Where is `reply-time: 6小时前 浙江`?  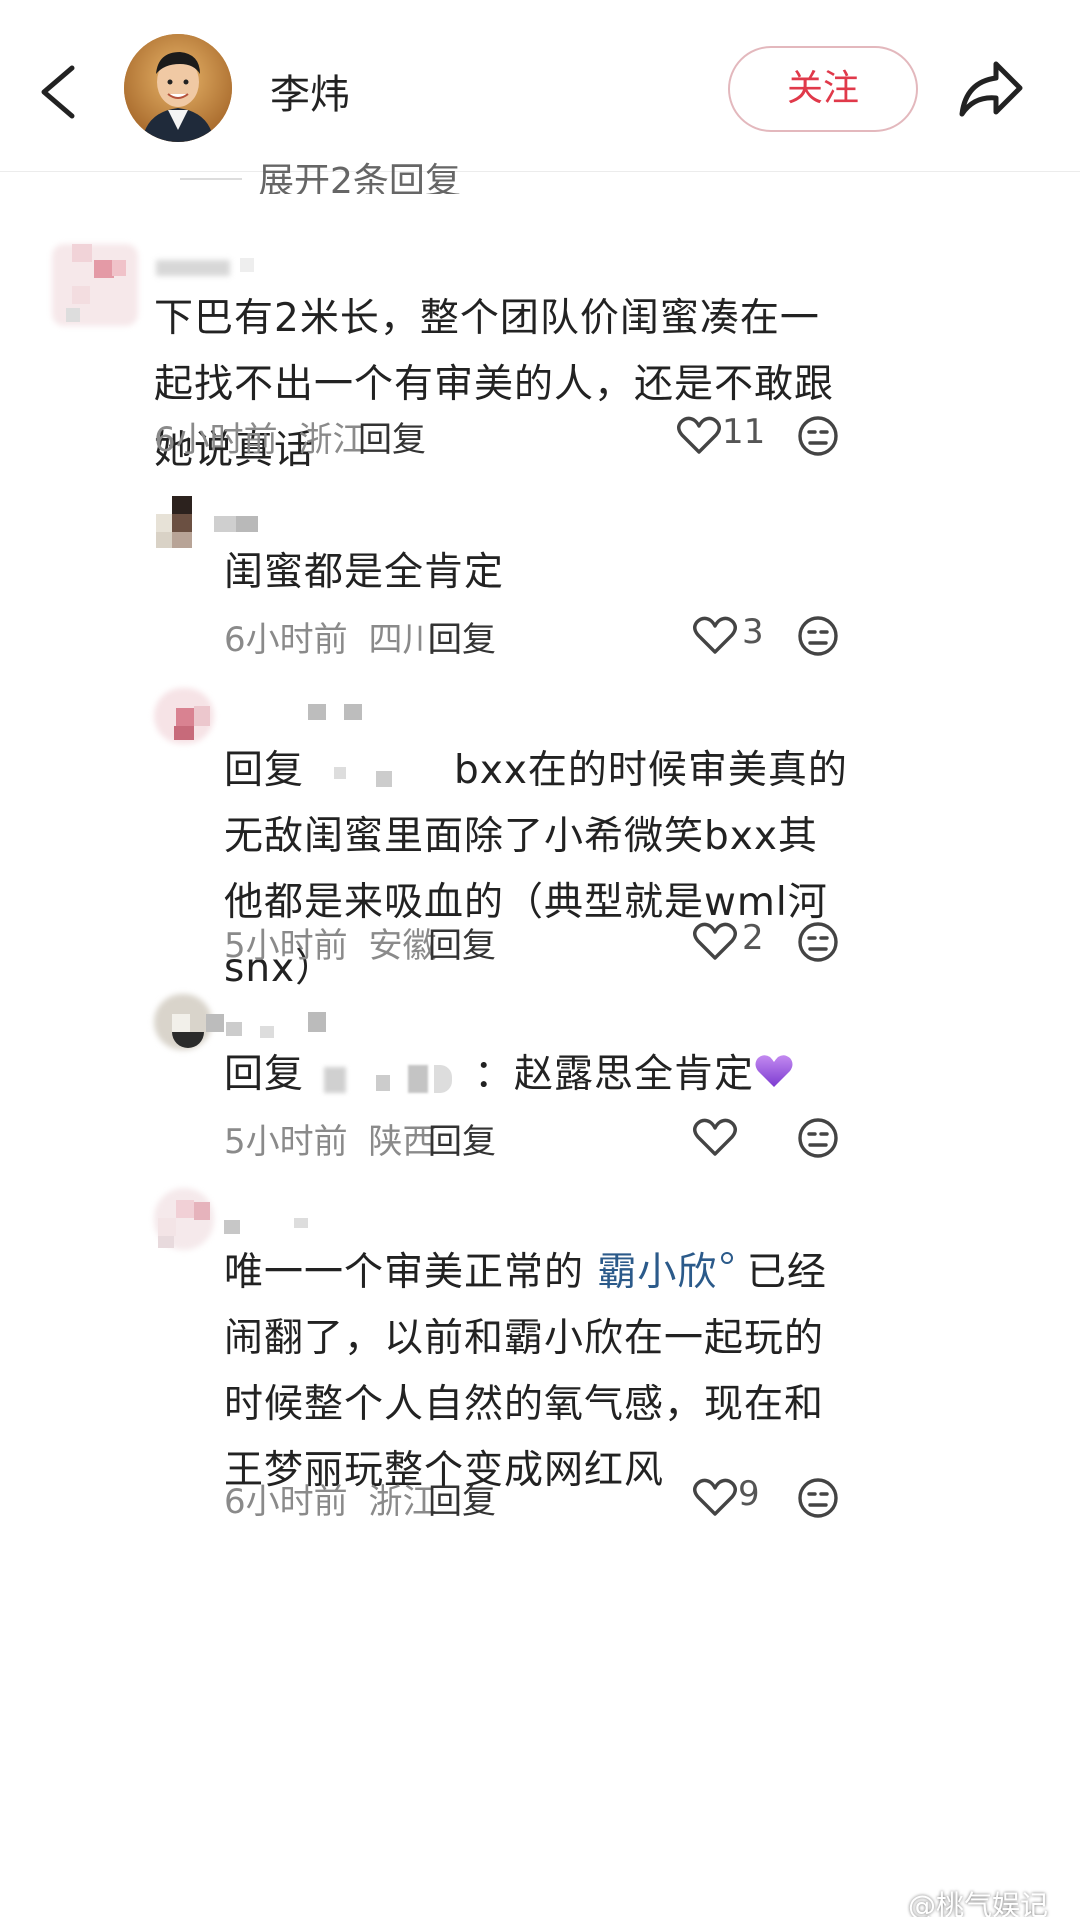
reply-time: 6小时前 浙江 is located at coordinates (330, 1498).